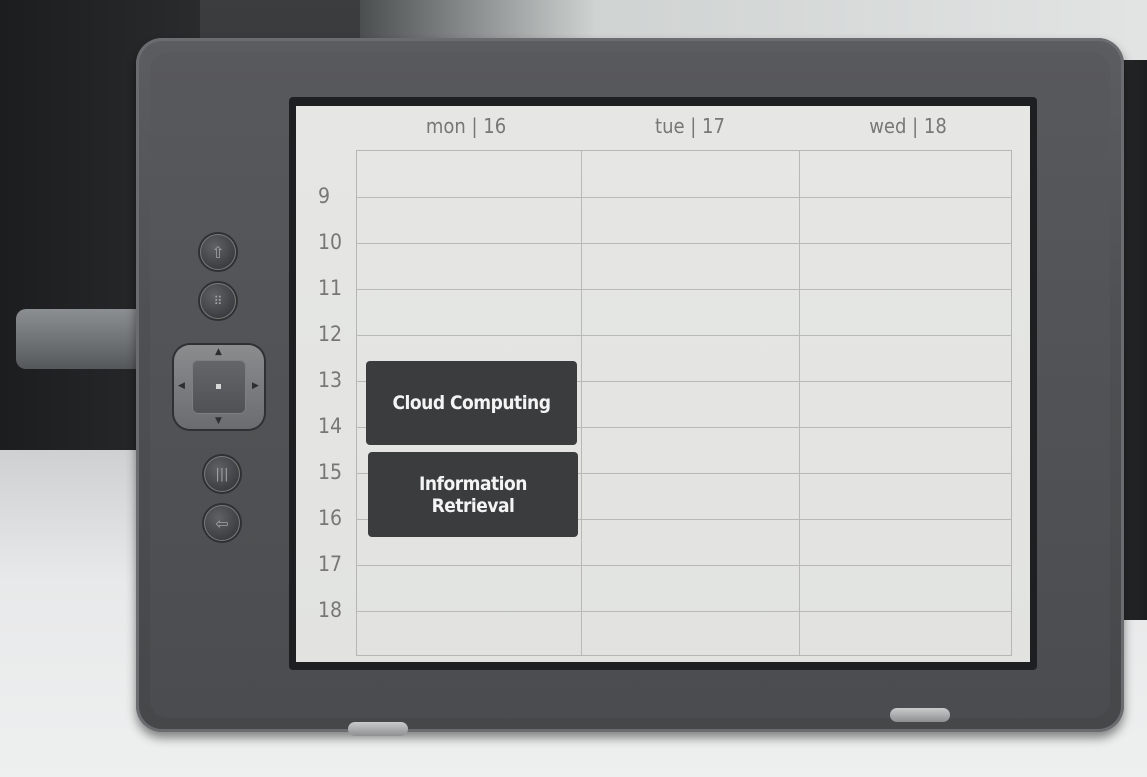  I want to click on keyboard-button: ⠿, so click(218, 301).